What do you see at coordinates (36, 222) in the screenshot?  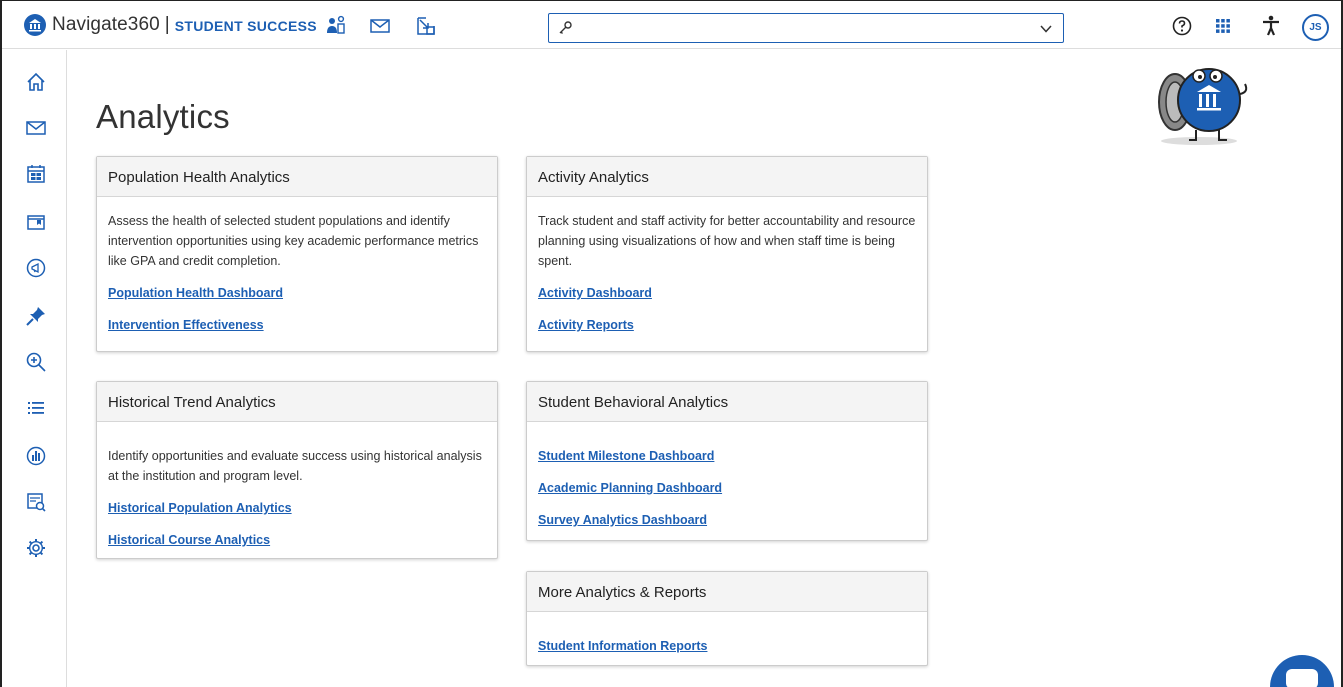 I see `folder-icon` at bounding box center [36, 222].